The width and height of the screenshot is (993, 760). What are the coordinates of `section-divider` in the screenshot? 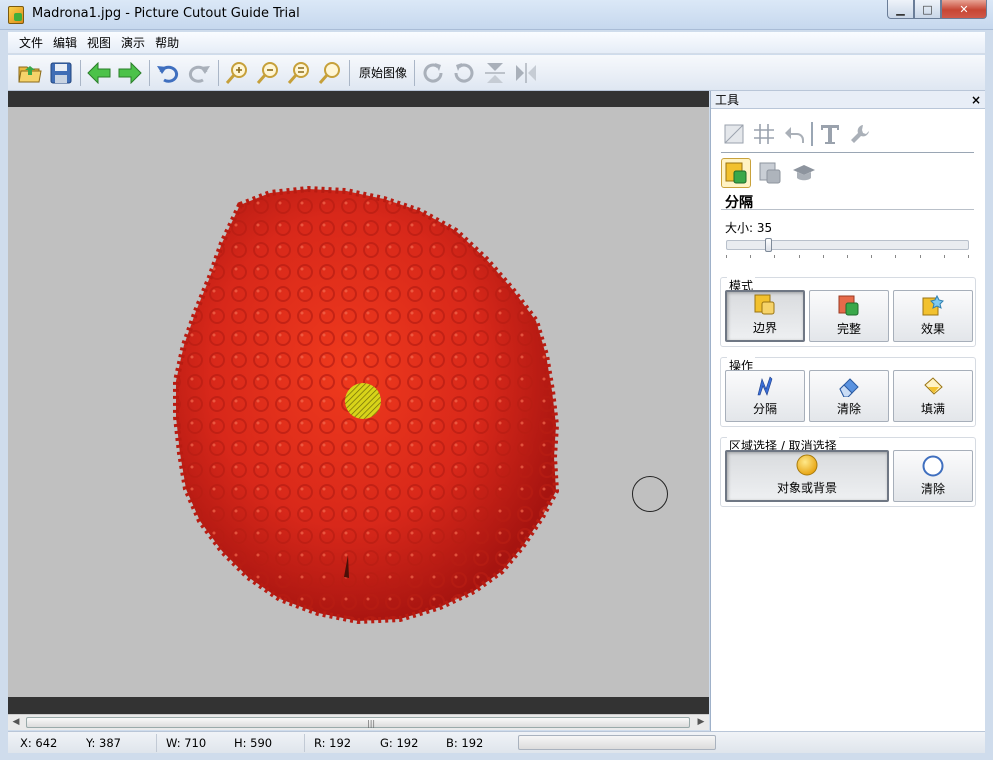 It's located at (847, 209).